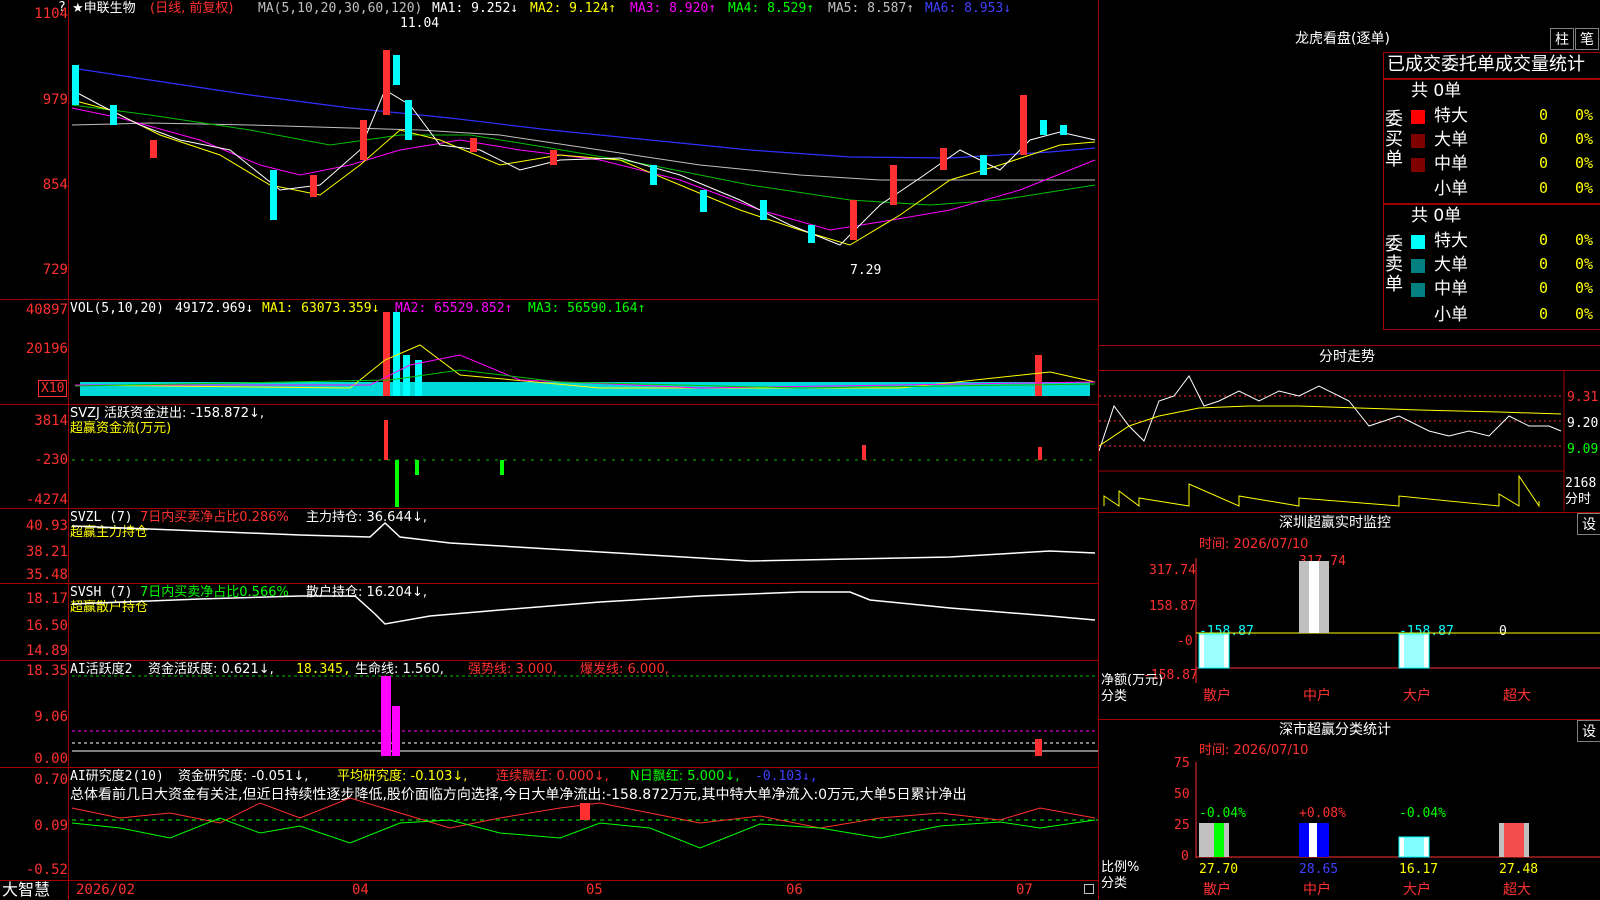  What do you see at coordinates (1397, 810) in the screenshot?
I see `sz-class-chart` at bounding box center [1397, 810].